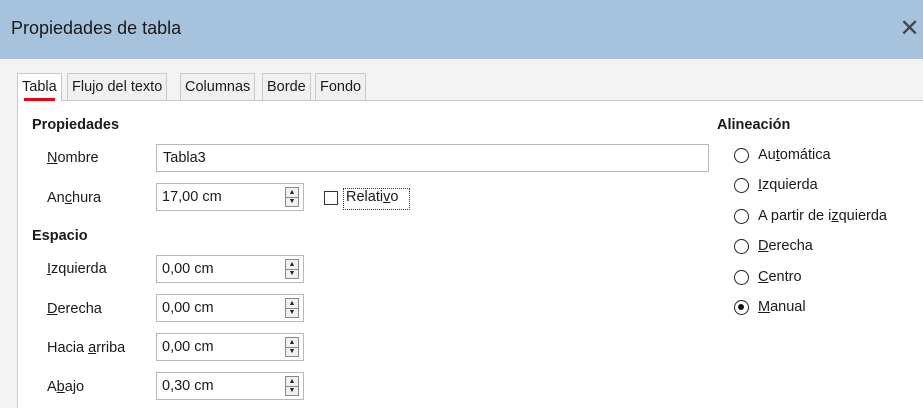 The height and width of the screenshot is (408, 923). I want to click on alignment-heading: Alineación, so click(754, 125).